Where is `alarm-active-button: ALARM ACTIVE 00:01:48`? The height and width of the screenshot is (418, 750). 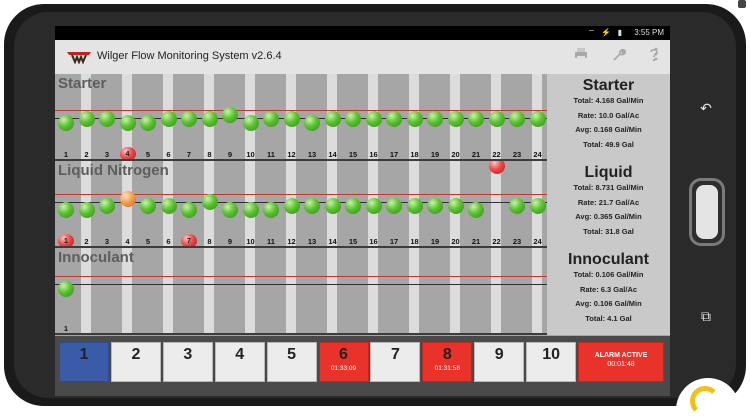
alarm-active-button: ALARM ACTIVE 00:01:48 is located at coordinates (621, 362).